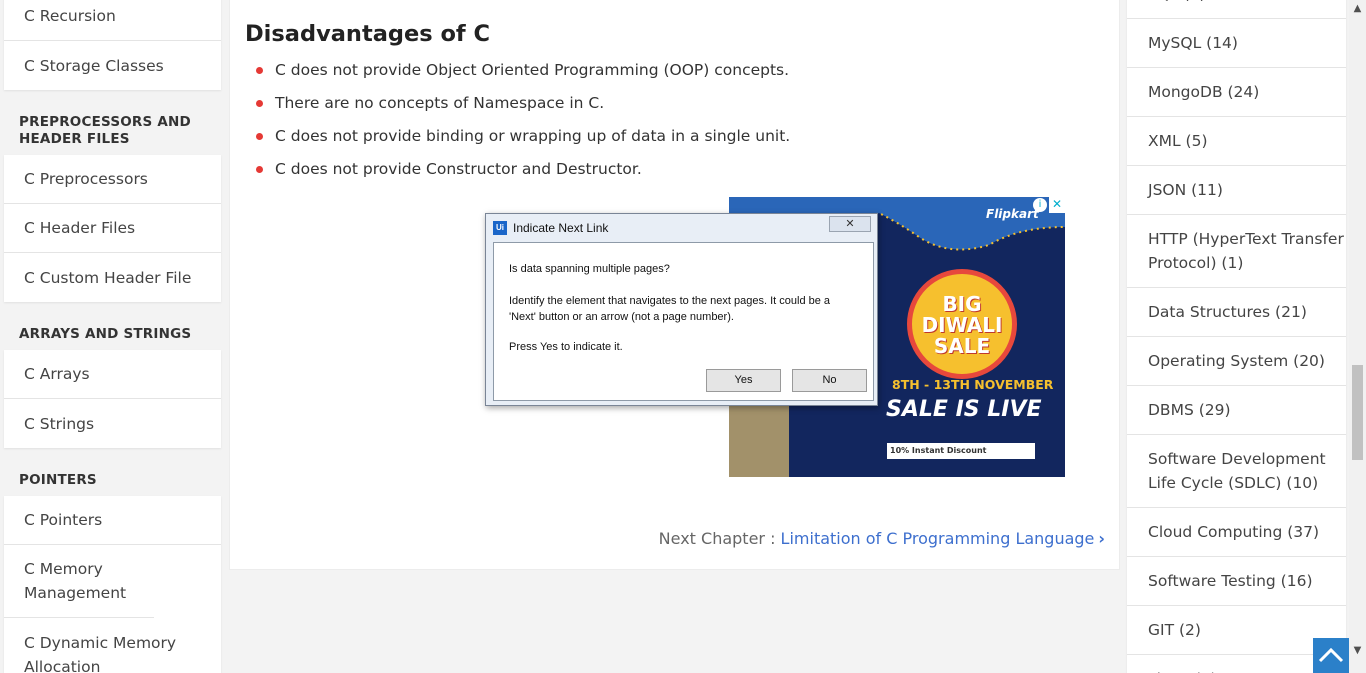 The width and height of the screenshot is (1366, 673). What do you see at coordinates (1236, 312) in the screenshot?
I see `sidebar-item-data-structures: Data Structures (21)` at bounding box center [1236, 312].